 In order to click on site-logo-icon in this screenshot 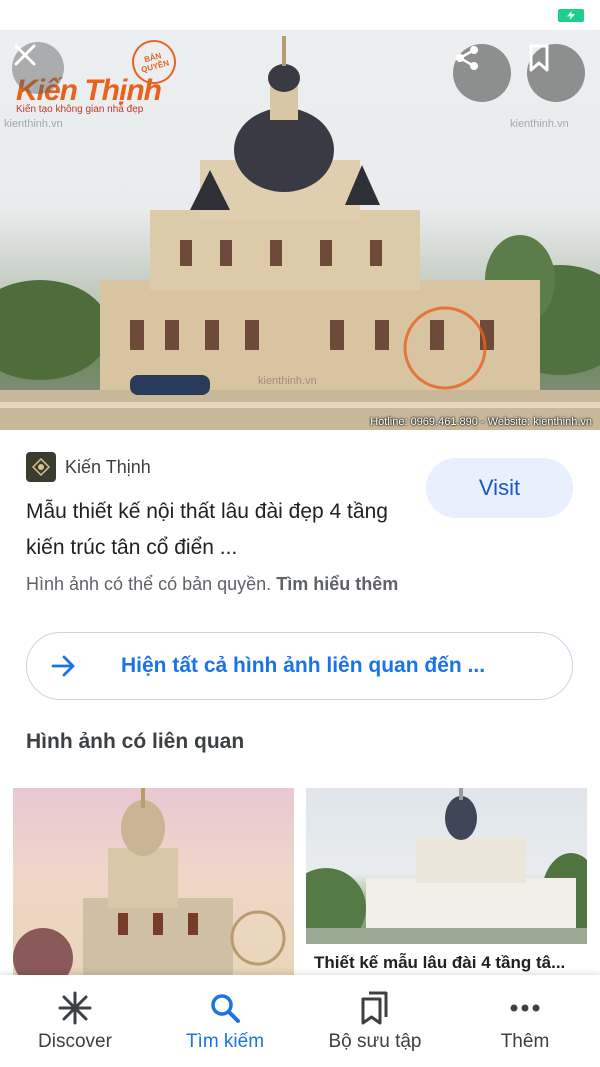, I will do `click(41, 467)`.